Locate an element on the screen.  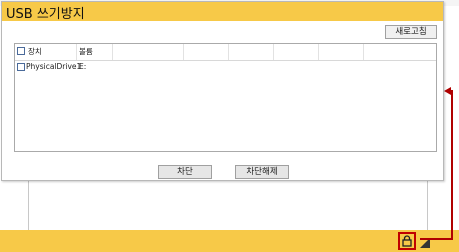
cell-volume: E: is located at coordinates (83, 66).